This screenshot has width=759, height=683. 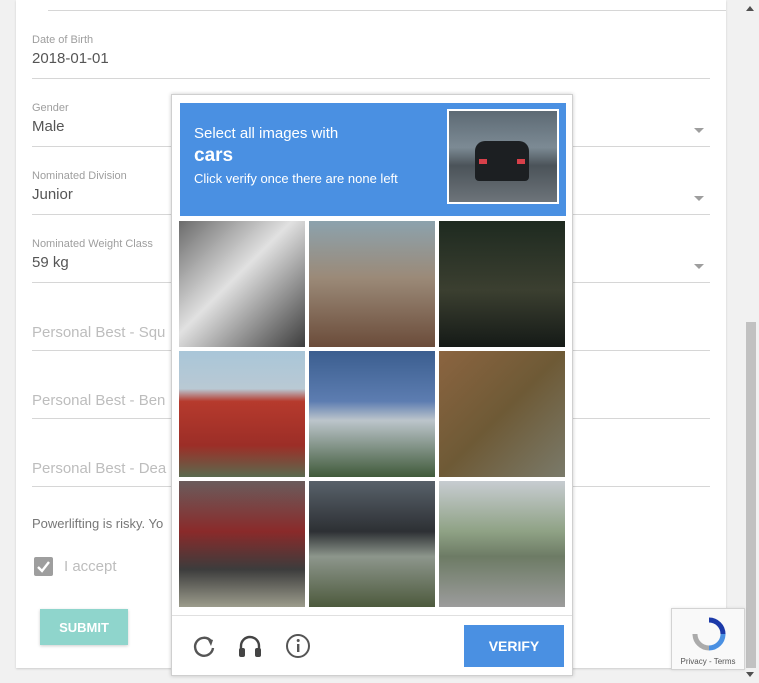 I want to click on check-icon, so click(x=43, y=567).